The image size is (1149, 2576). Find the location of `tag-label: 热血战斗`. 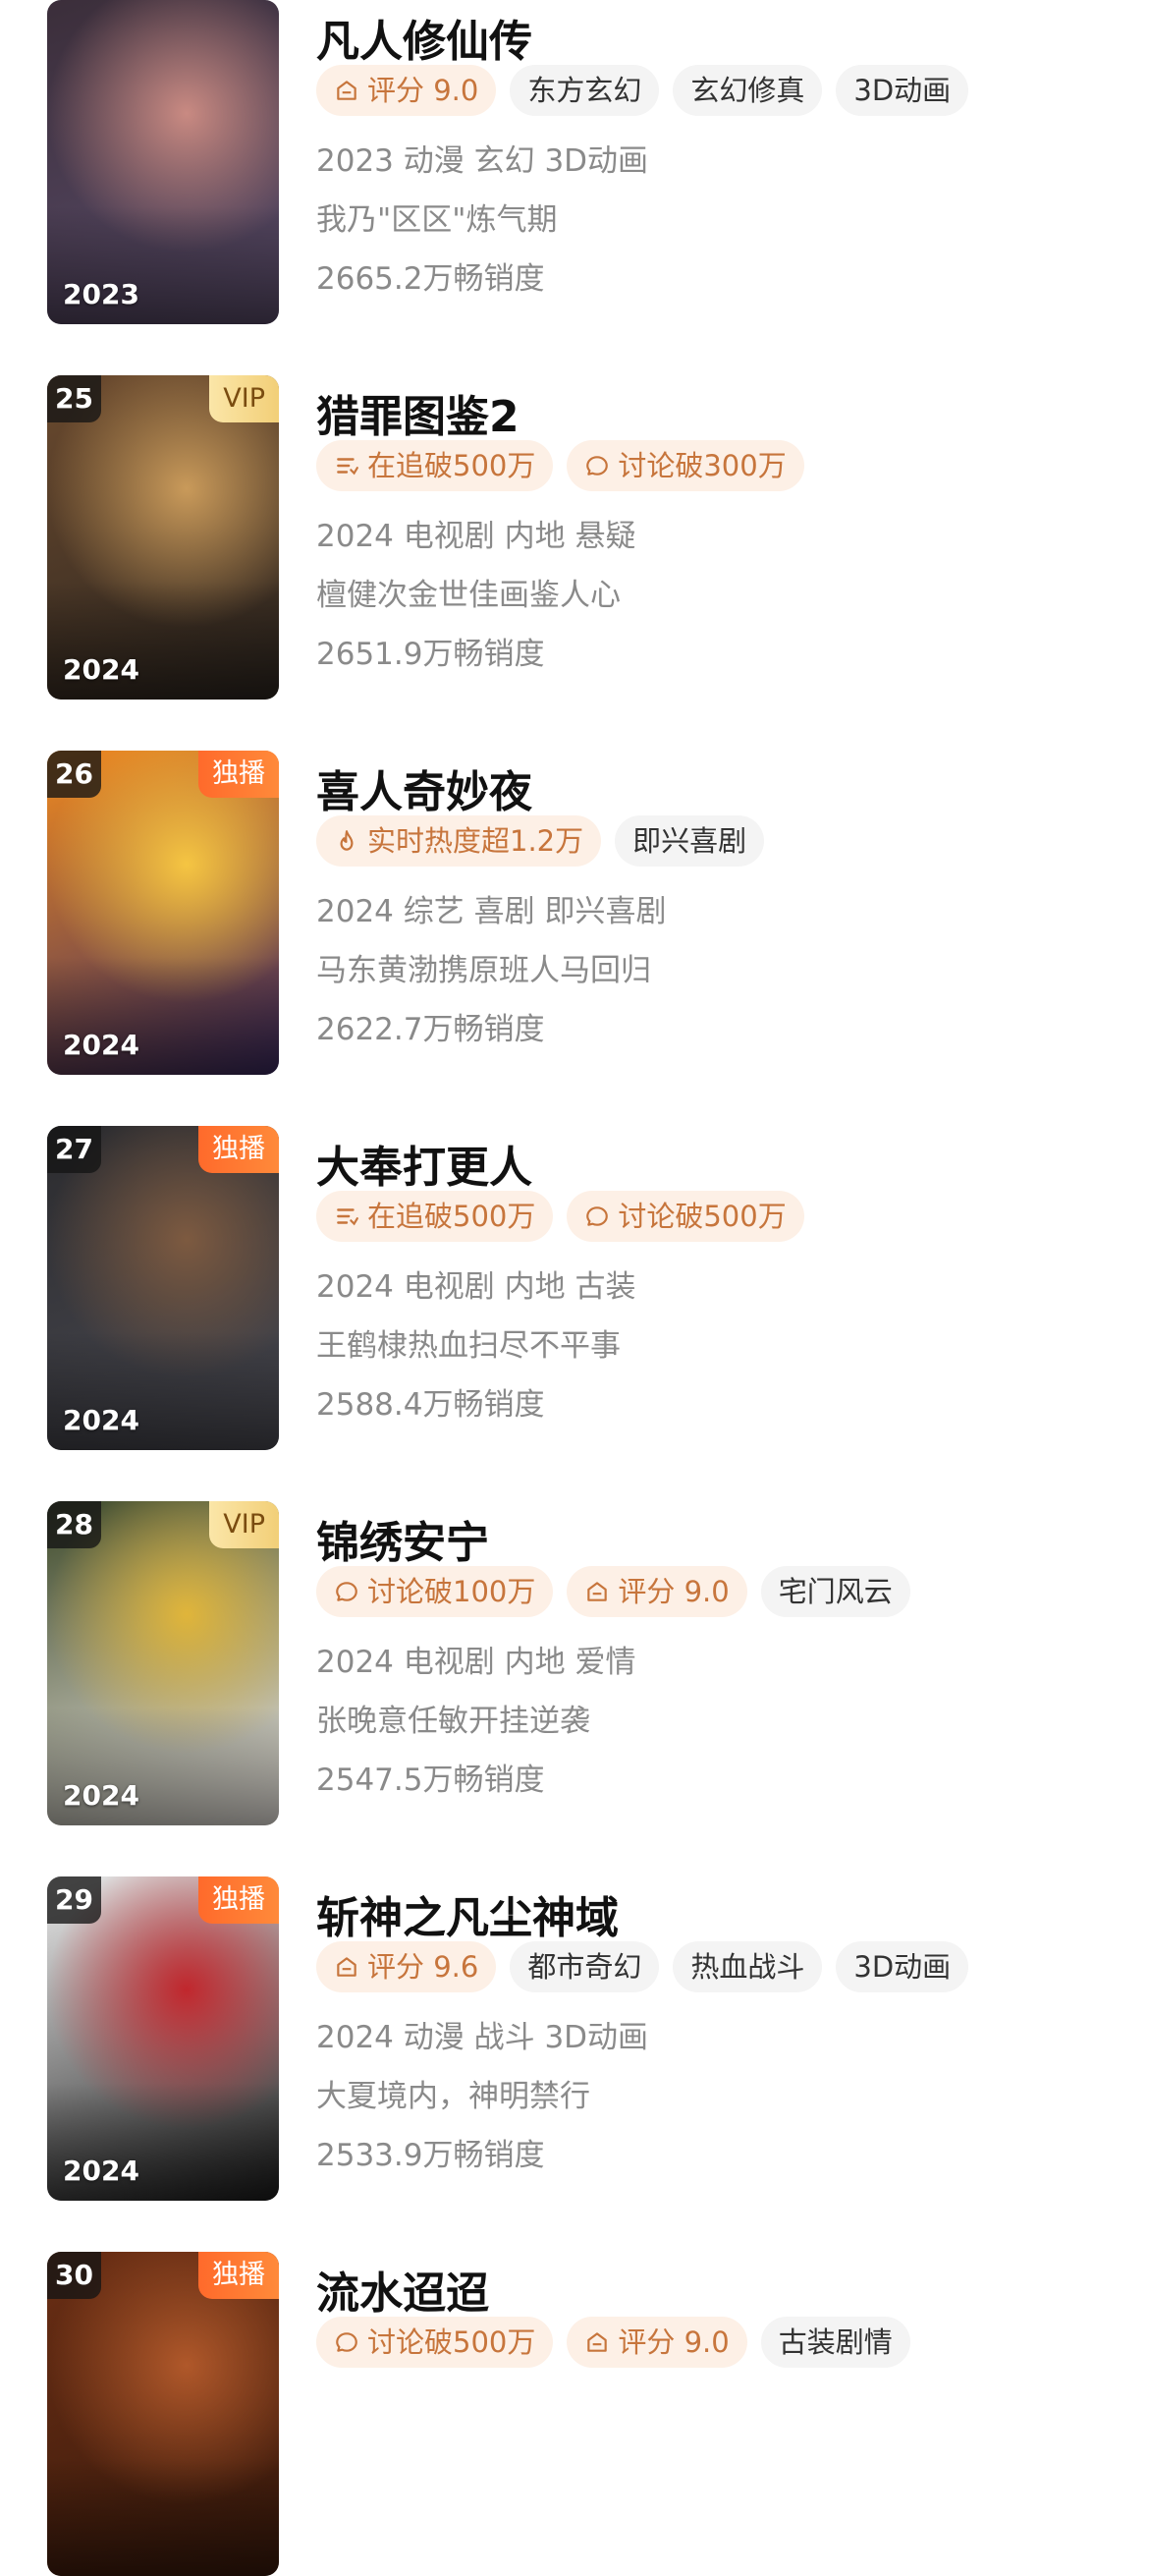

tag-label: 热血战斗 is located at coordinates (747, 1967).